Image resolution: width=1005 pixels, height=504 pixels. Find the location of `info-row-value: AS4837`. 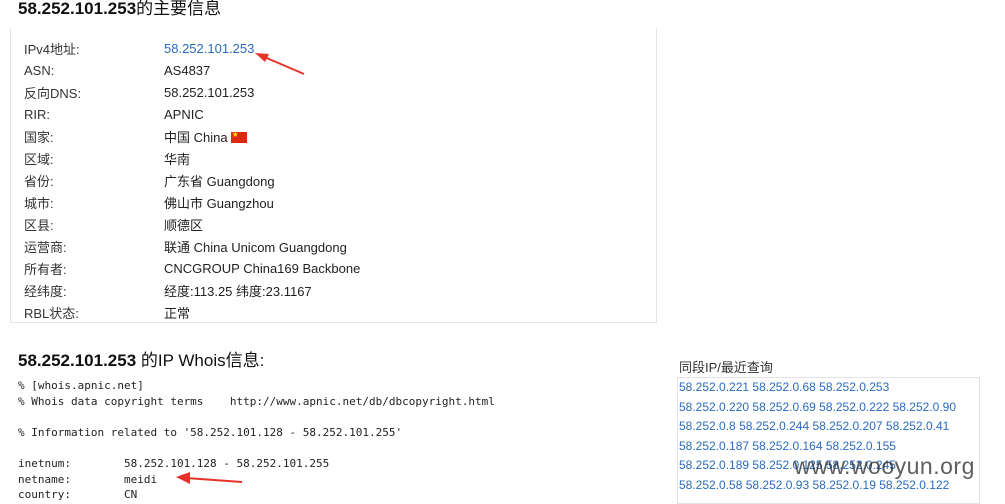

info-row-value: AS4837 is located at coordinates (262, 70).